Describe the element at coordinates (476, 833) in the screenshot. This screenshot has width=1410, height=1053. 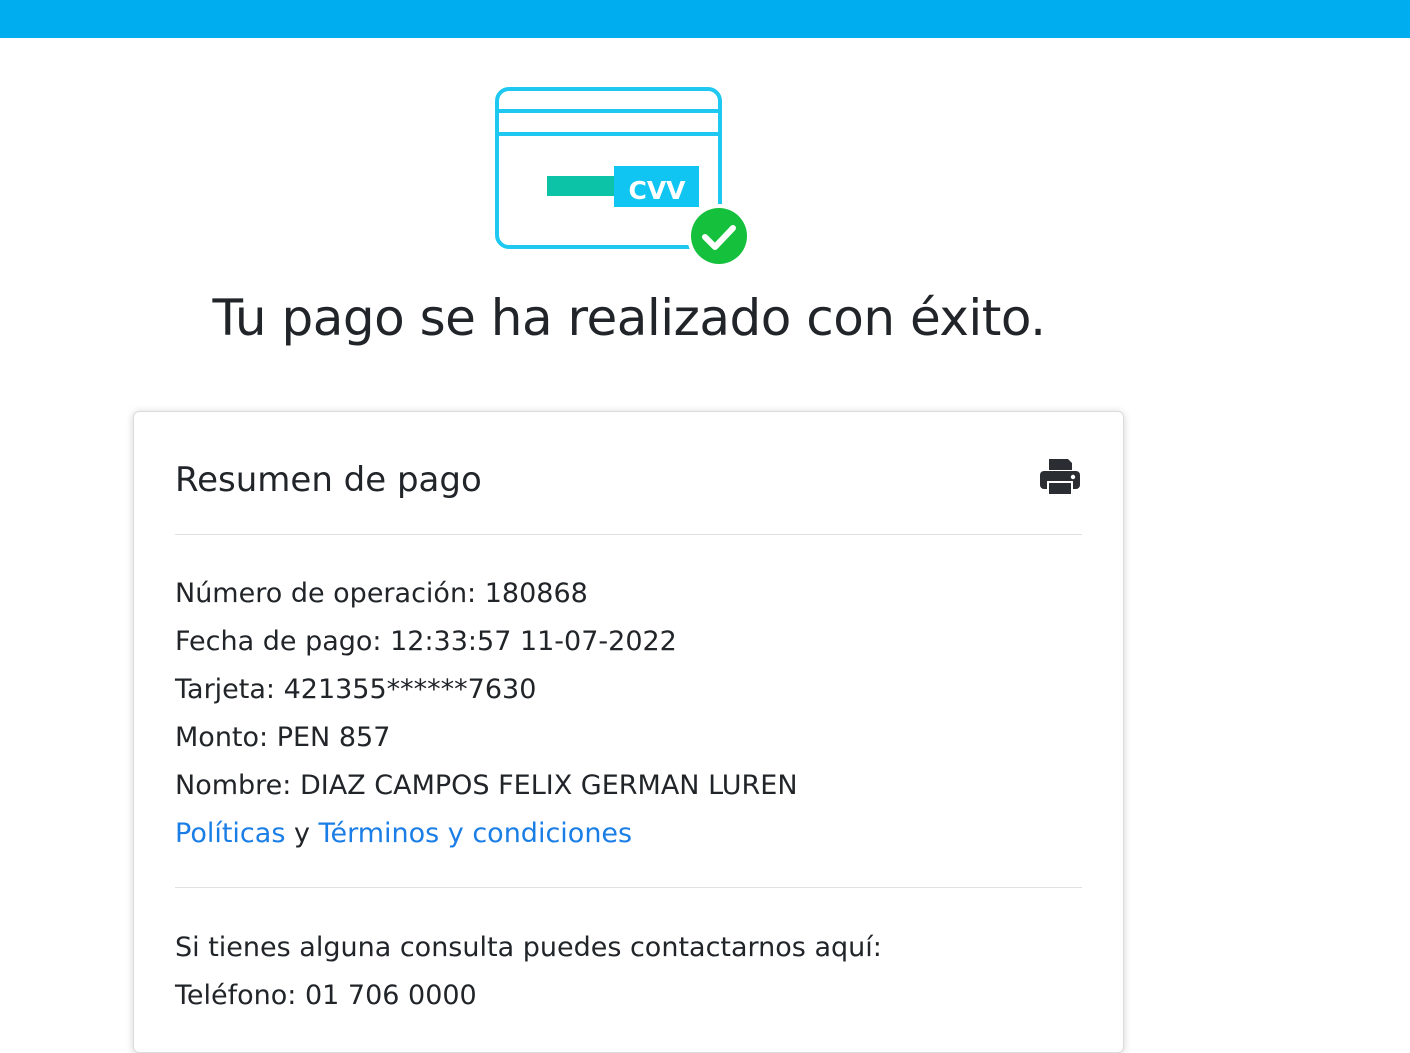
I see `terms-link: Términos y condiciones` at that location.